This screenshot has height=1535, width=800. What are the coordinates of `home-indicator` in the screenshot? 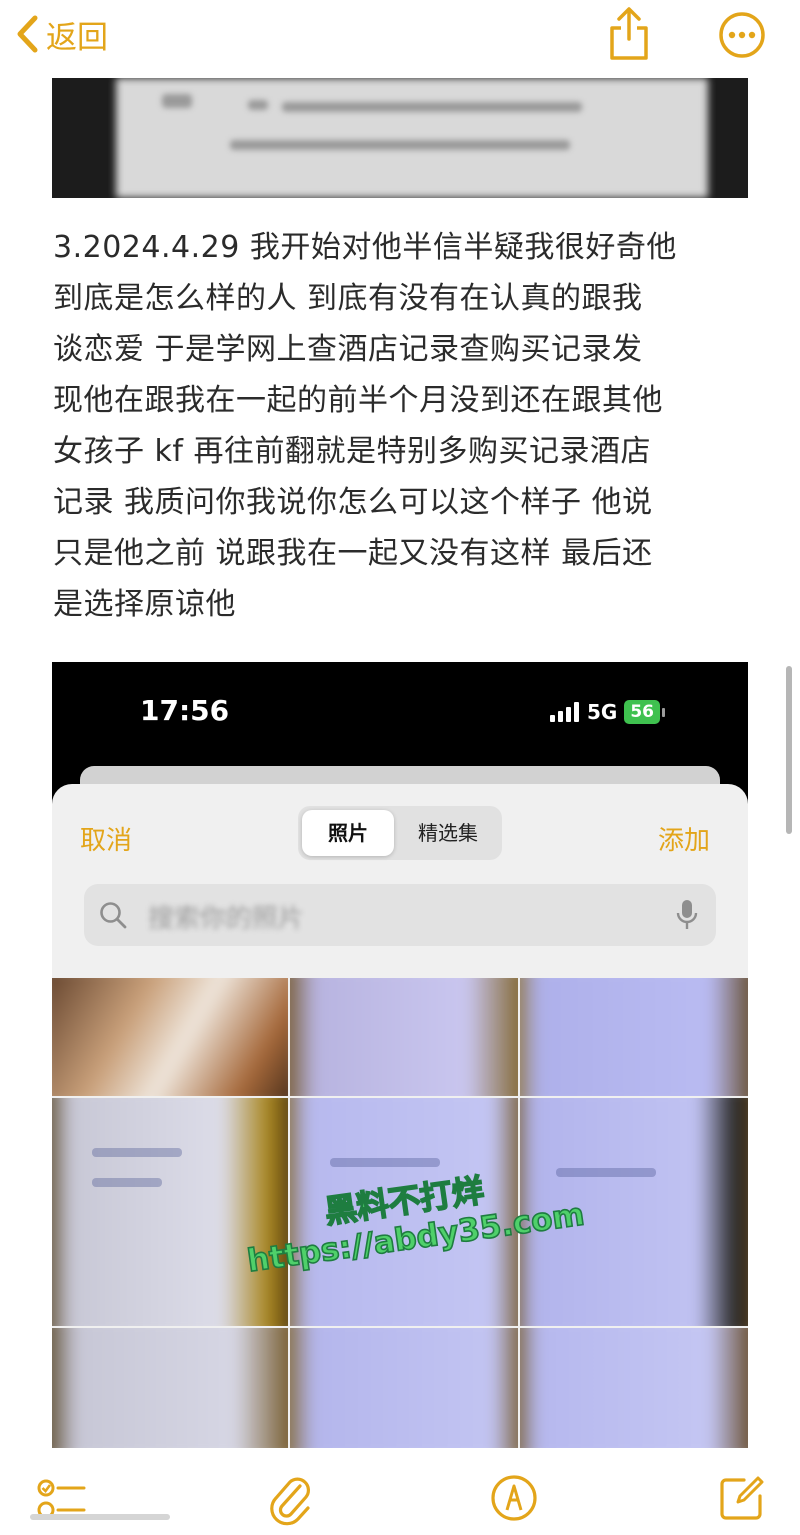 It's located at (100, 1517).